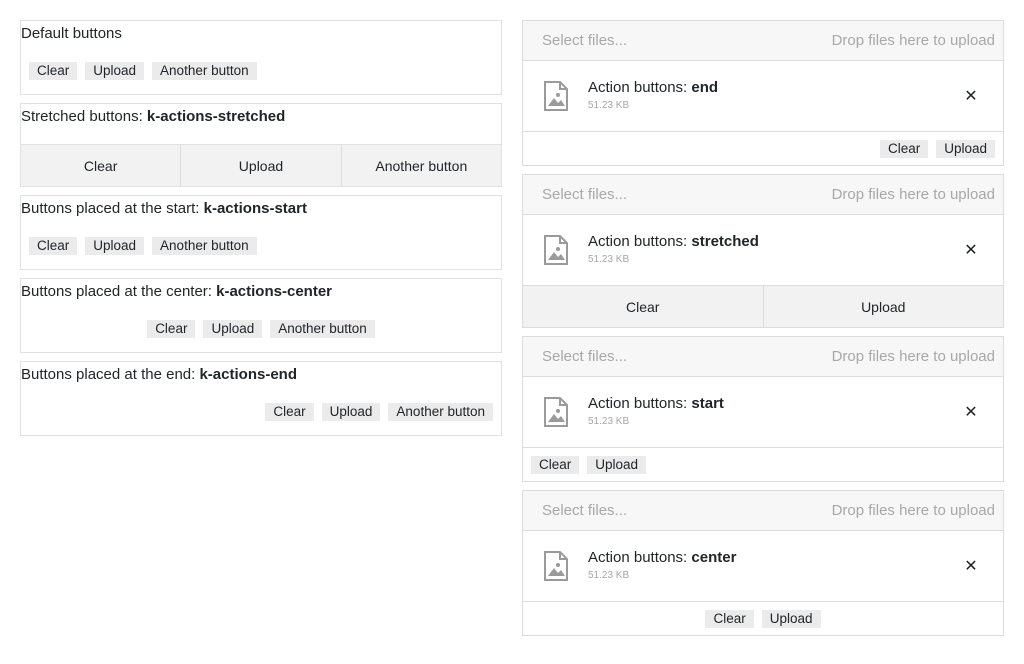 This screenshot has height=664, width=1024. I want to click on demo-title-class: k-actions-end, so click(248, 374).